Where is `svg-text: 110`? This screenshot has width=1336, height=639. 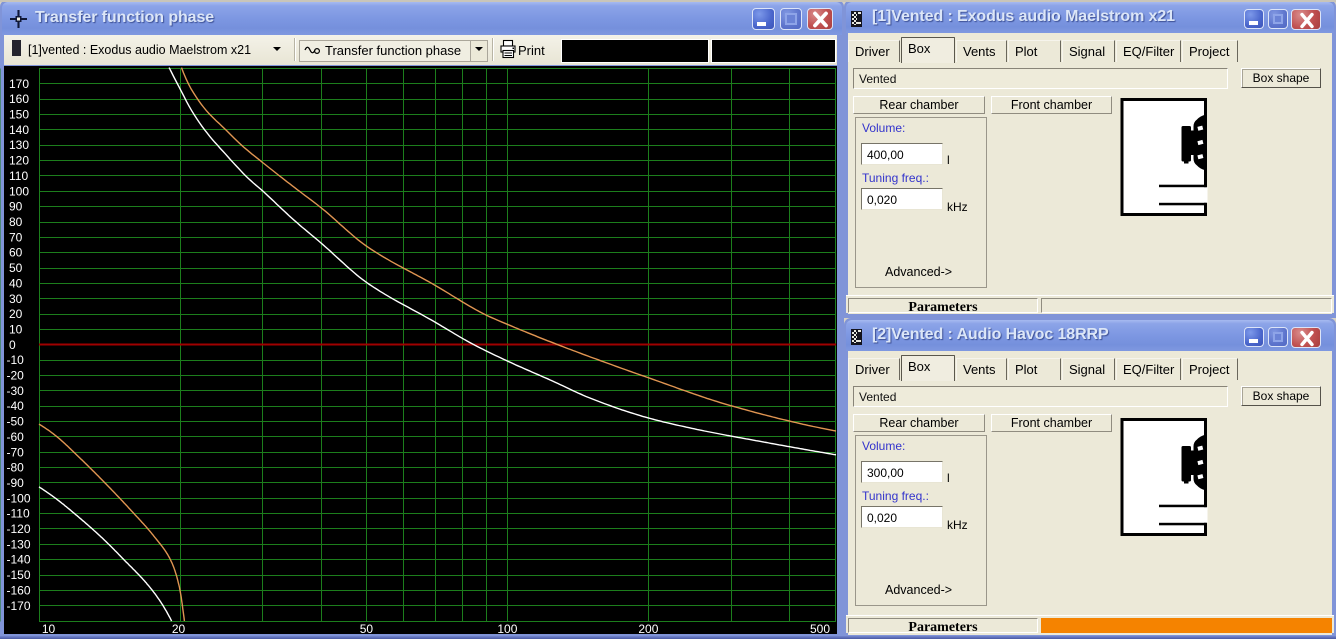
svg-text: 110 is located at coordinates (18, 176).